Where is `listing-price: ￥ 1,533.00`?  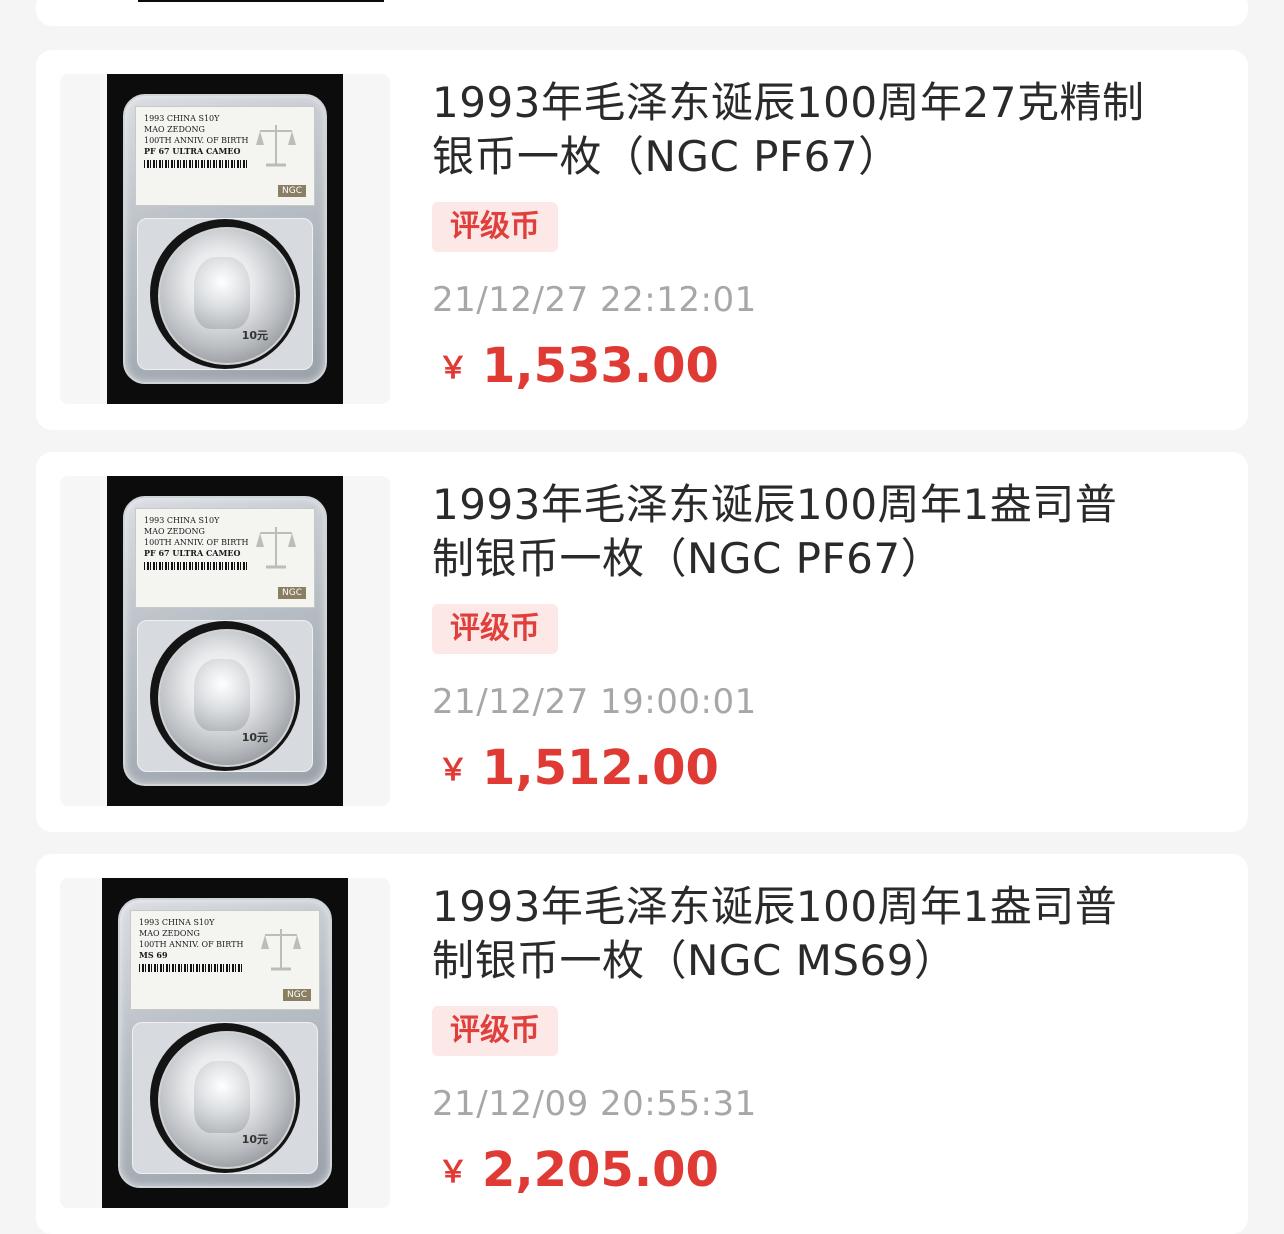
listing-price: ￥ 1,533.00 is located at coordinates (578, 366).